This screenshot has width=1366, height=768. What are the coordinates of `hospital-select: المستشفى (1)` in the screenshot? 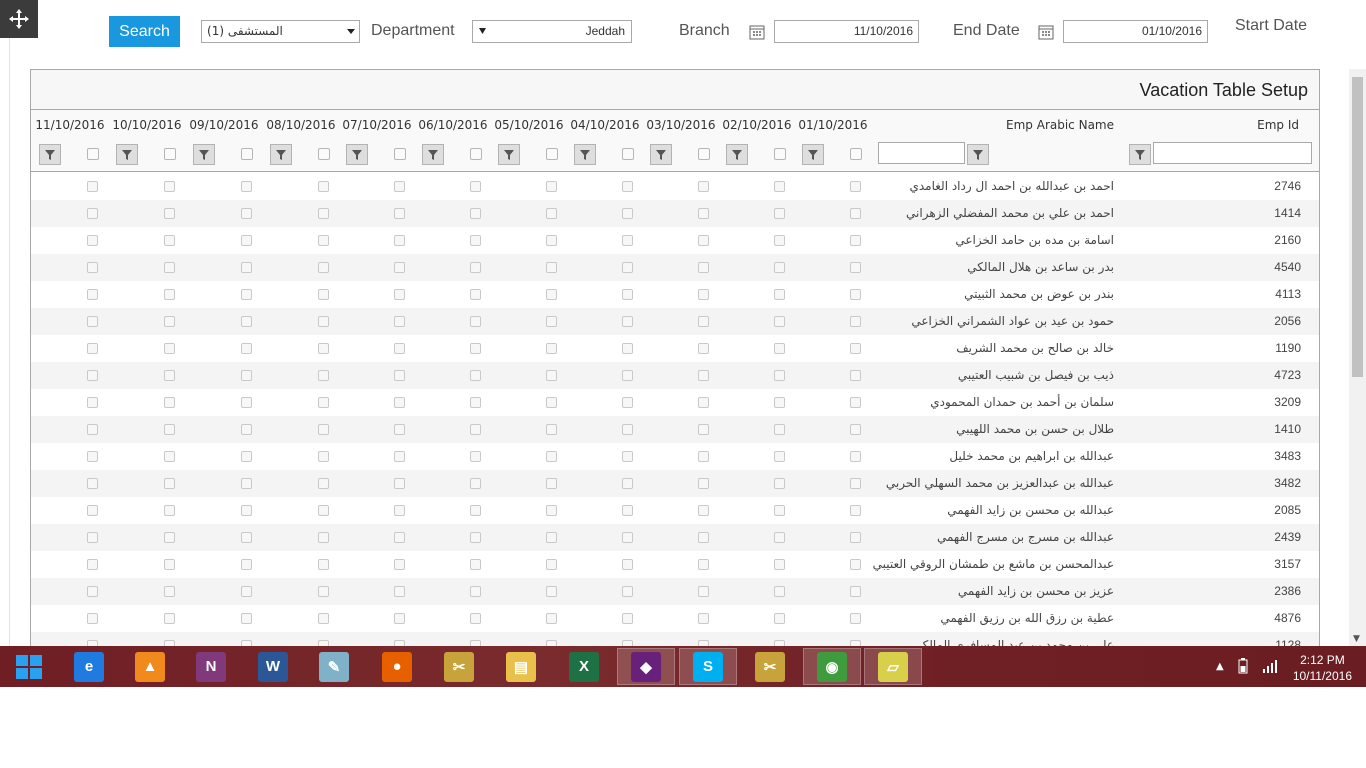 It's located at (280, 31).